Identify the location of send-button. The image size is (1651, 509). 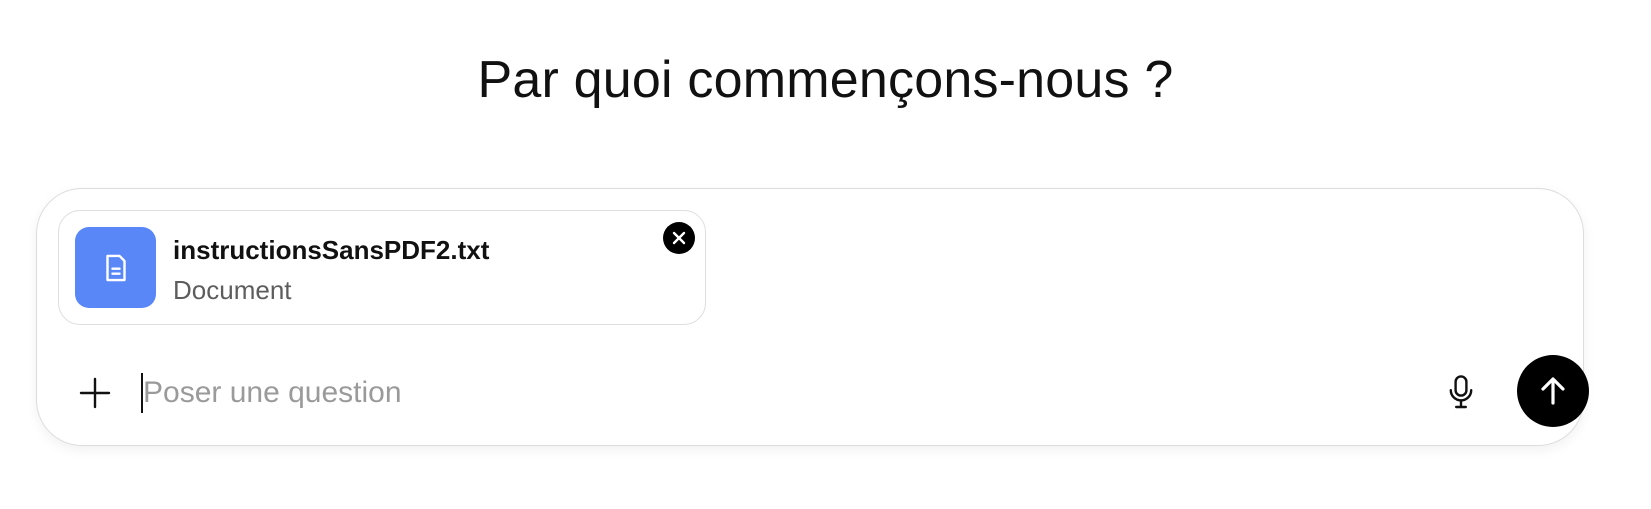
(1553, 391).